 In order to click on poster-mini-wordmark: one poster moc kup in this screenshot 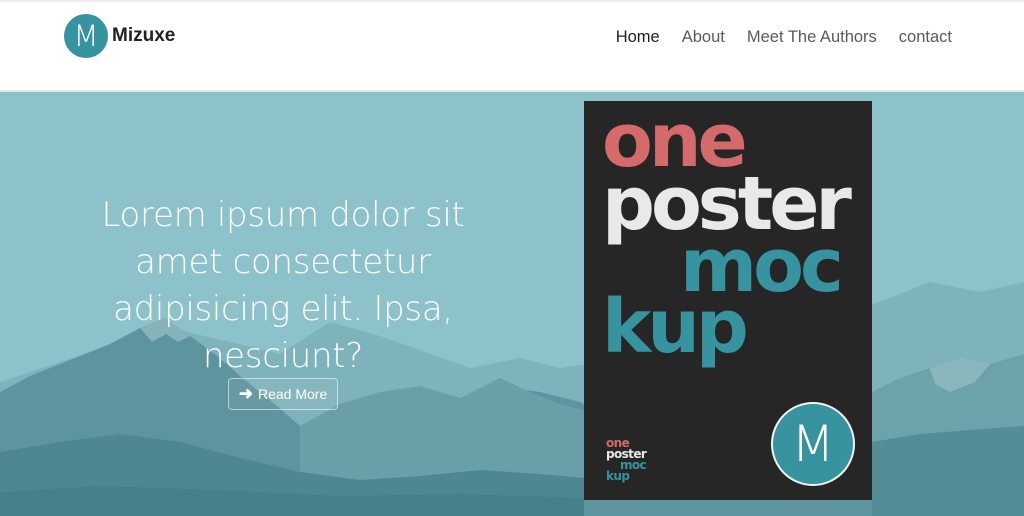, I will do `click(626, 460)`.